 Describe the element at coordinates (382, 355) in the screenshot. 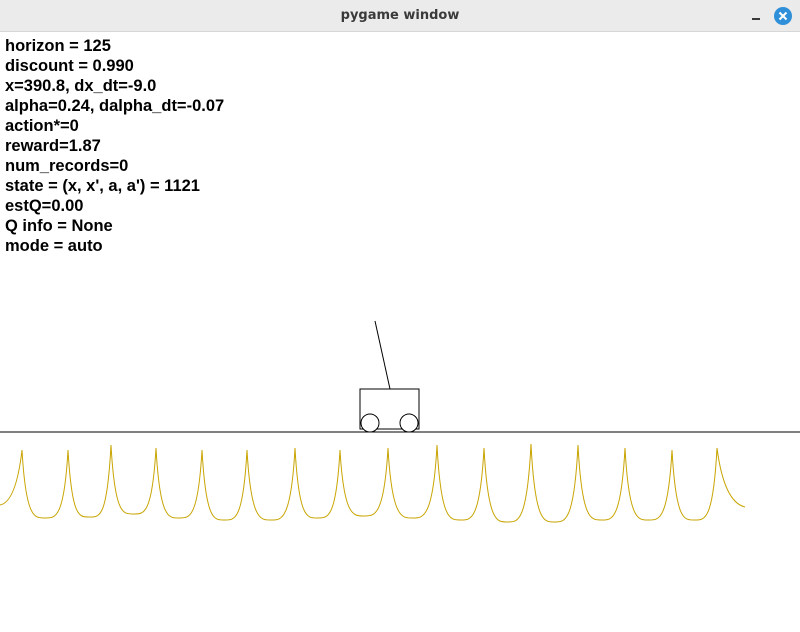

I see `pole` at that location.